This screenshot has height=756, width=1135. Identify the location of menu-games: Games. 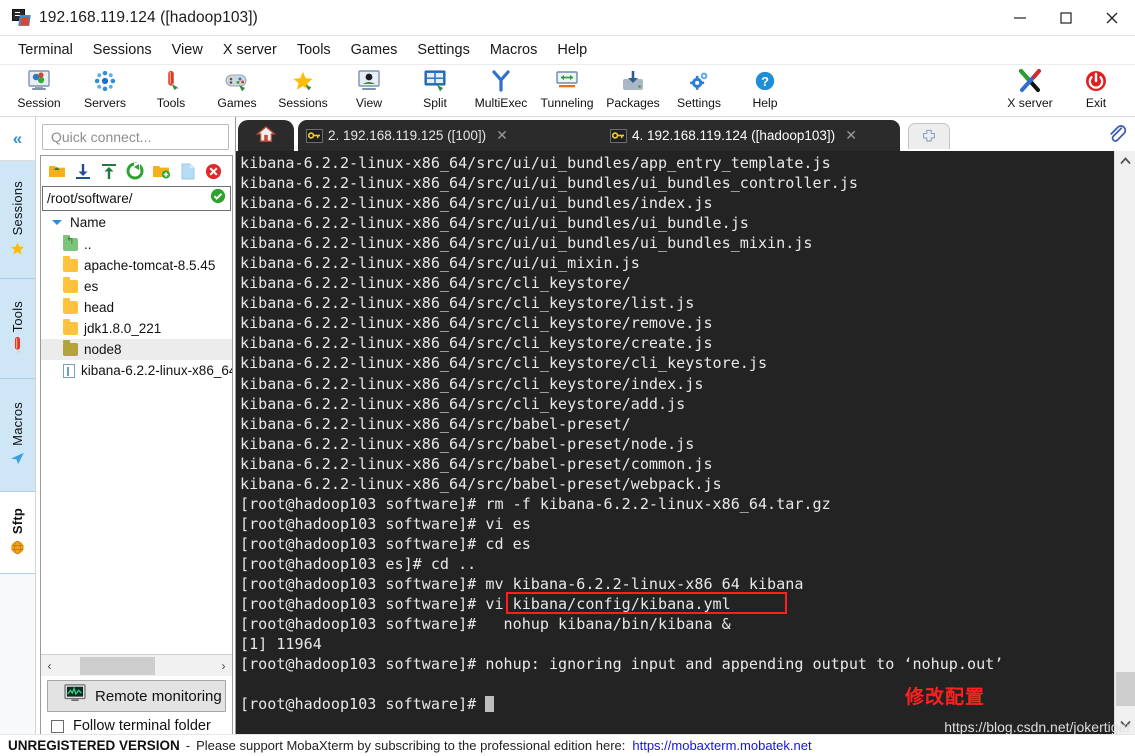
(374, 50).